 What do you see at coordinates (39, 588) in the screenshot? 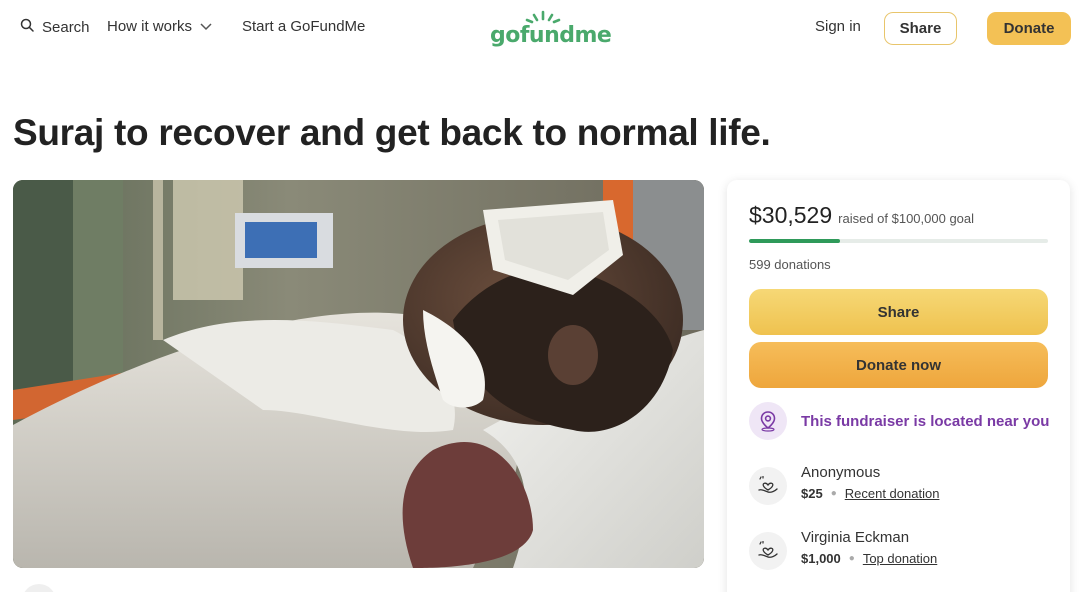
I see `organizer-avatar` at bounding box center [39, 588].